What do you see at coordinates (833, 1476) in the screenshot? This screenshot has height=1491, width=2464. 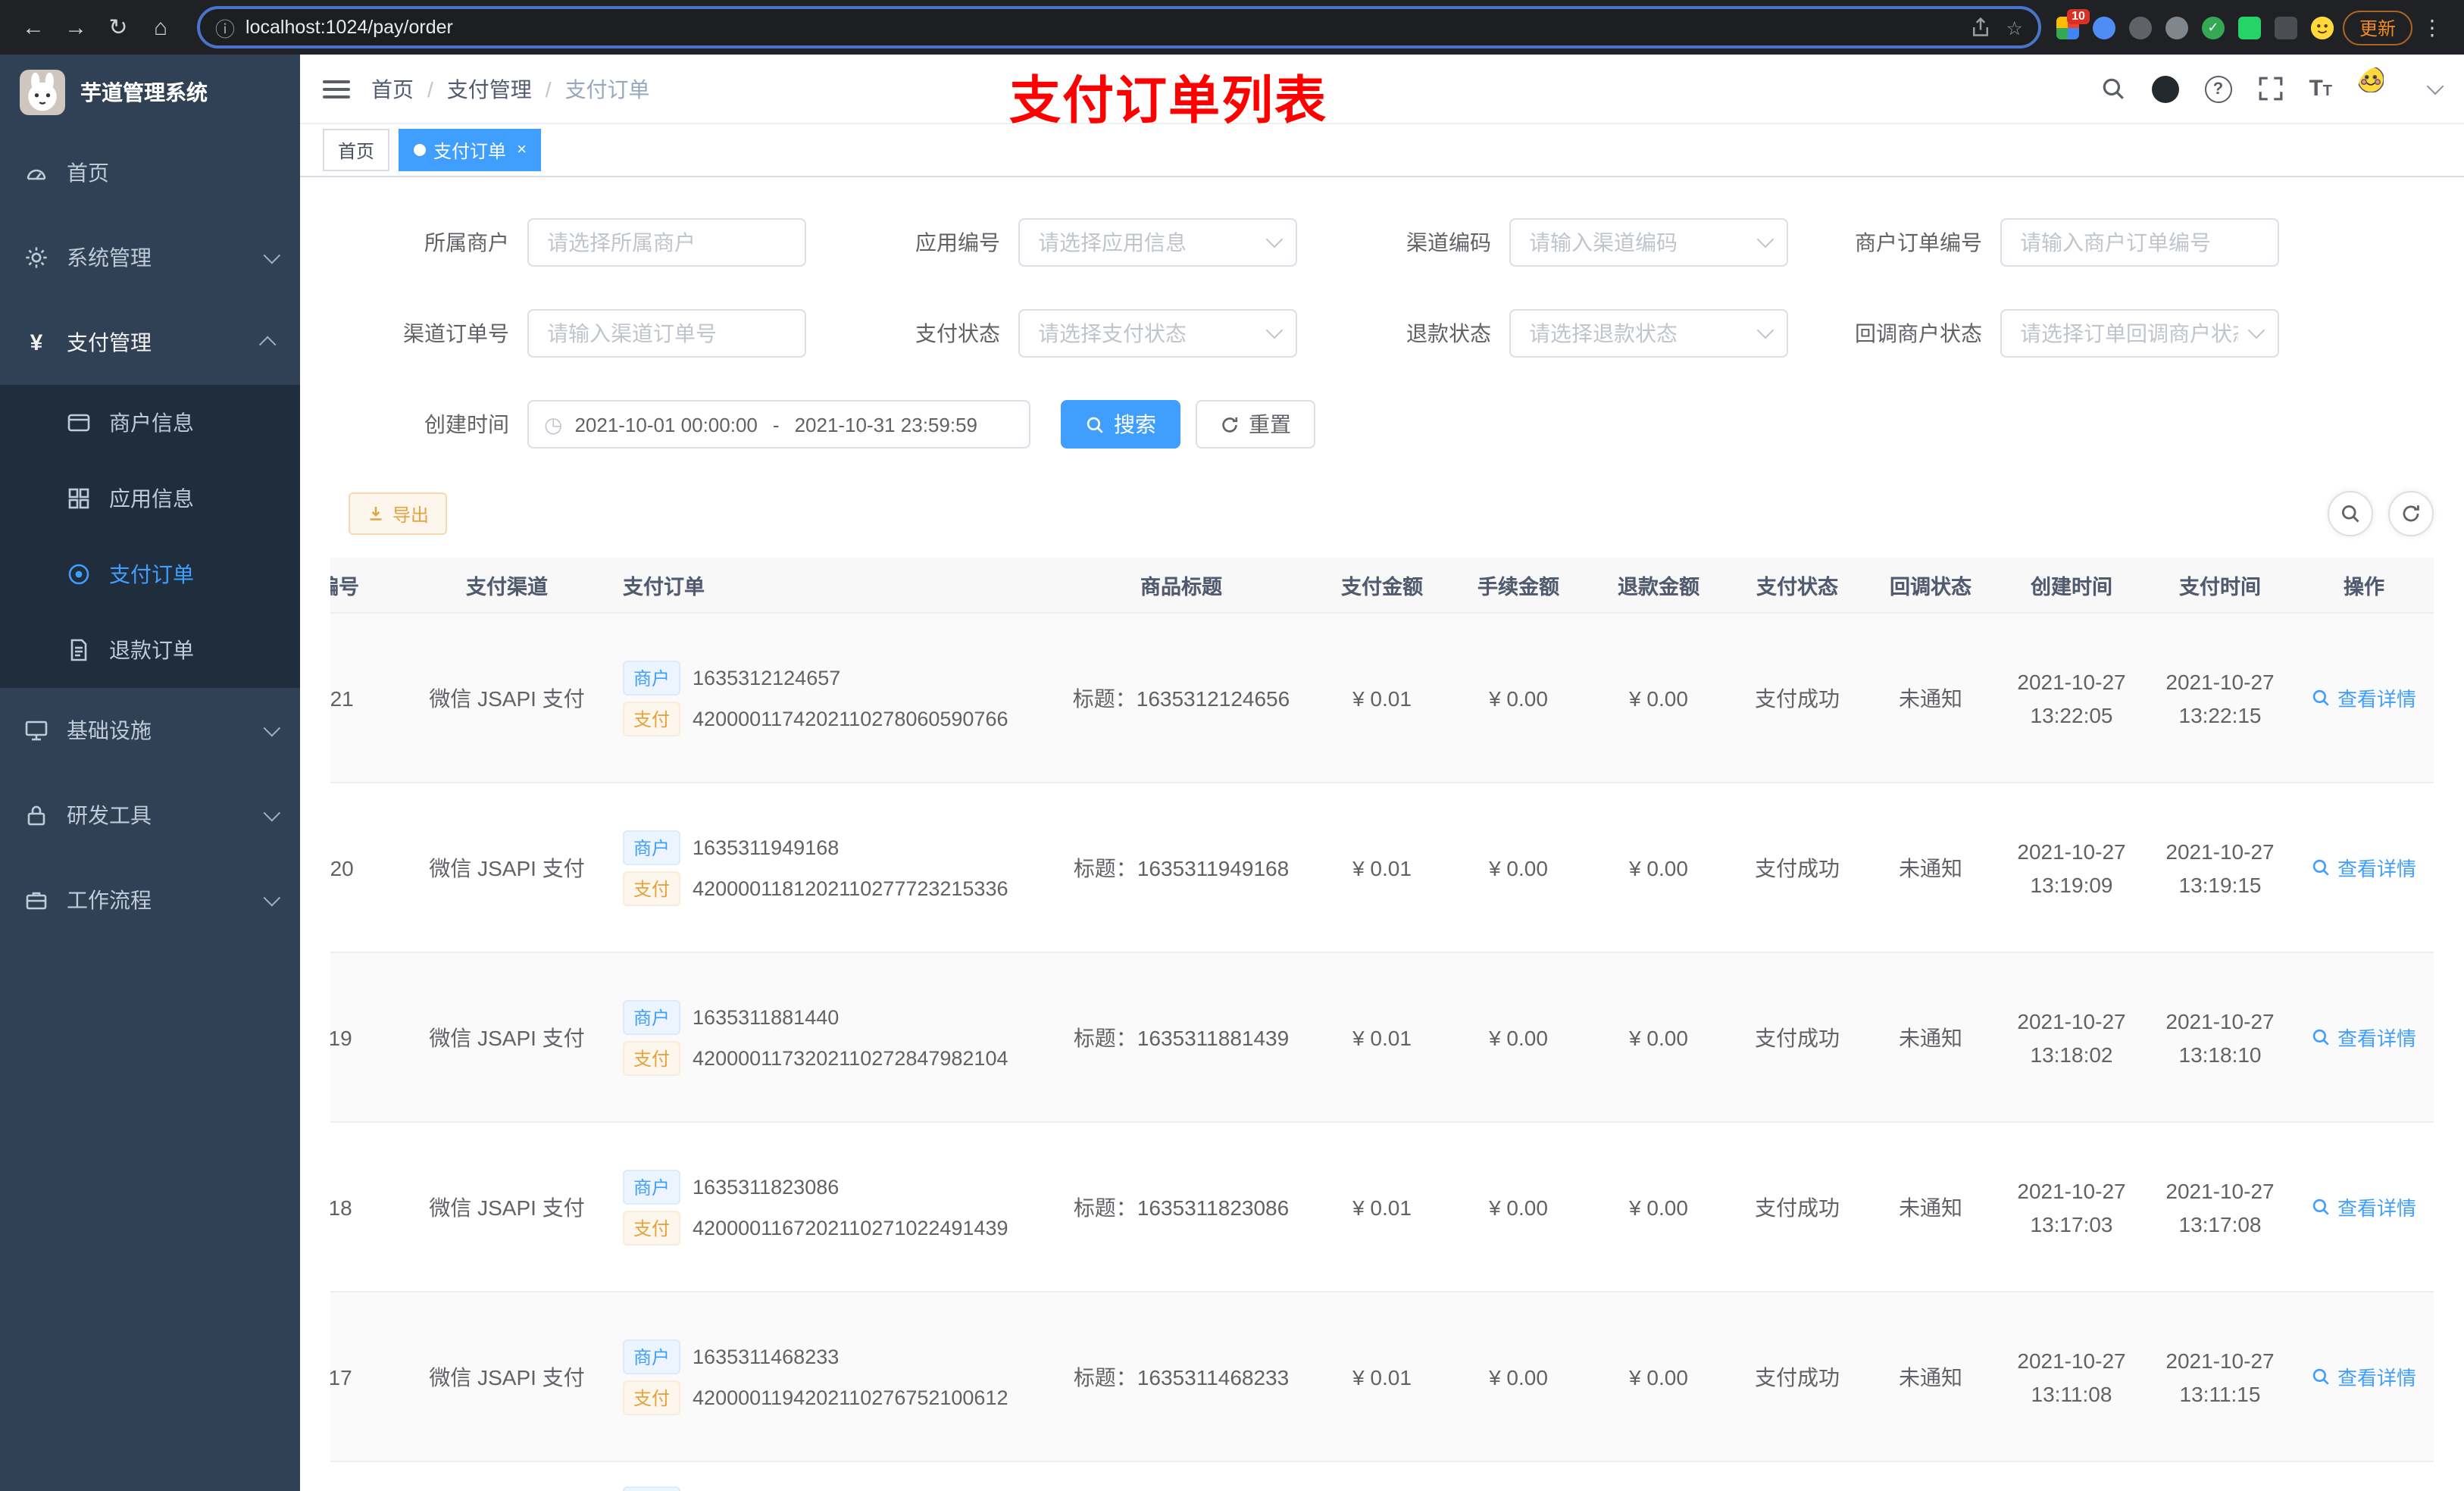 I see `cell-pay-order: 商户 1635311151736 支付` at bounding box center [833, 1476].